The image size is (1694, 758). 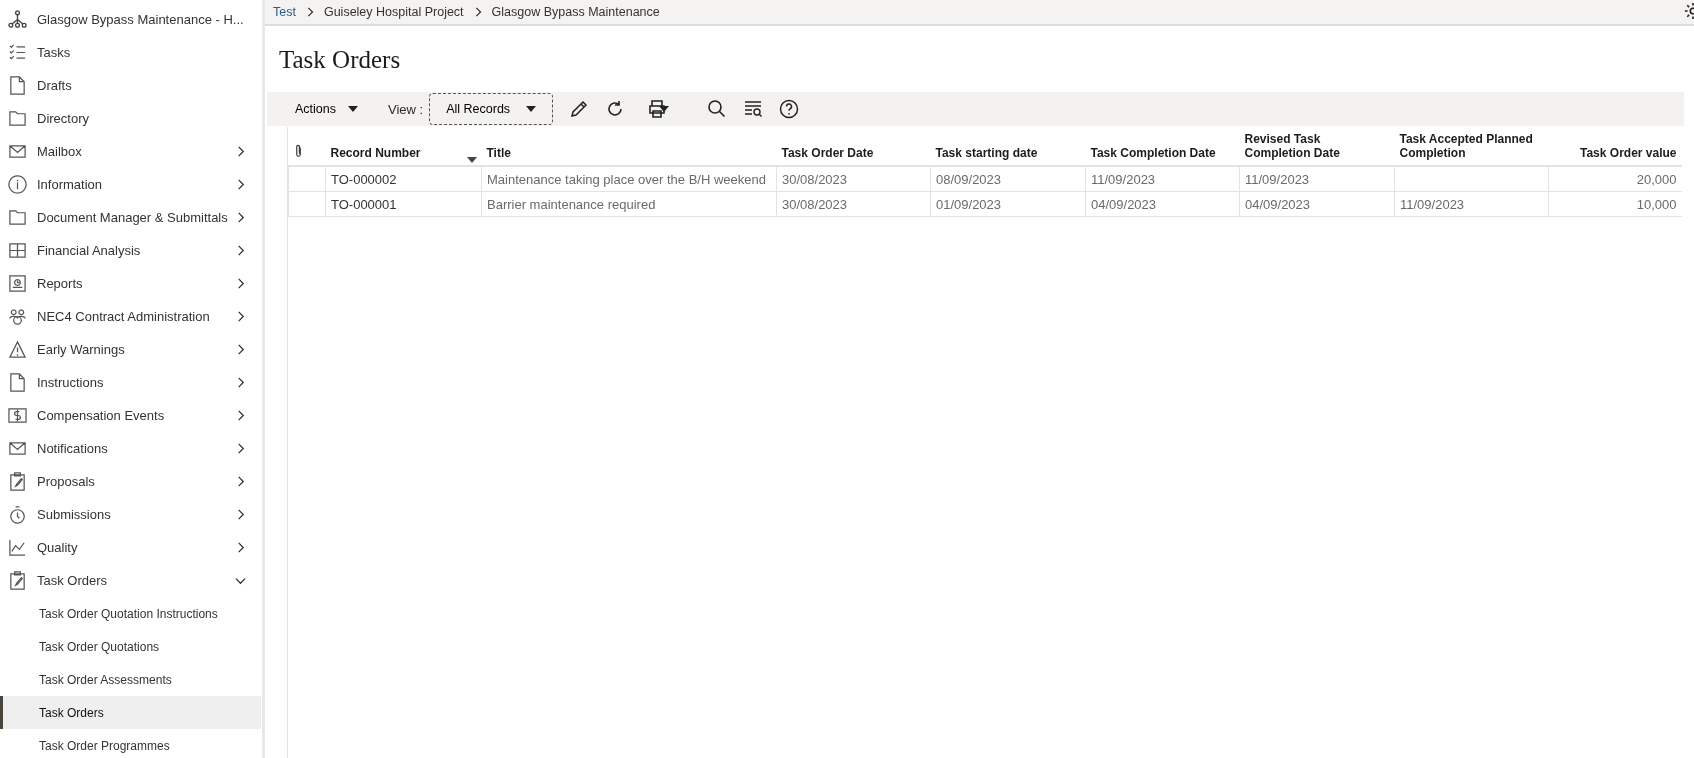 What do you see at coordinates (131, 217) in the screenshot?
I see `sidebar-item: Document Manager & Submittals` at bounding box center [131, 217].